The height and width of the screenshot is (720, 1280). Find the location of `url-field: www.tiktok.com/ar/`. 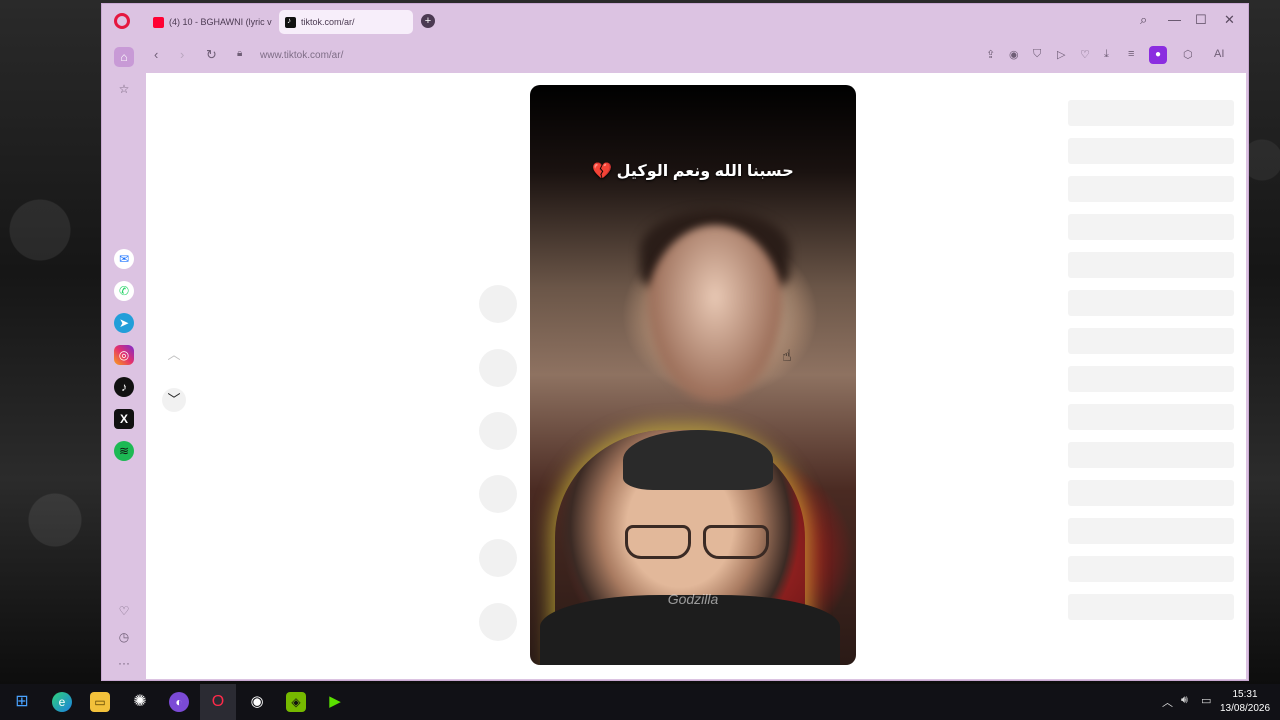

url-field: www.tiktok.com/ar/ is located at coordinates (301, 55).